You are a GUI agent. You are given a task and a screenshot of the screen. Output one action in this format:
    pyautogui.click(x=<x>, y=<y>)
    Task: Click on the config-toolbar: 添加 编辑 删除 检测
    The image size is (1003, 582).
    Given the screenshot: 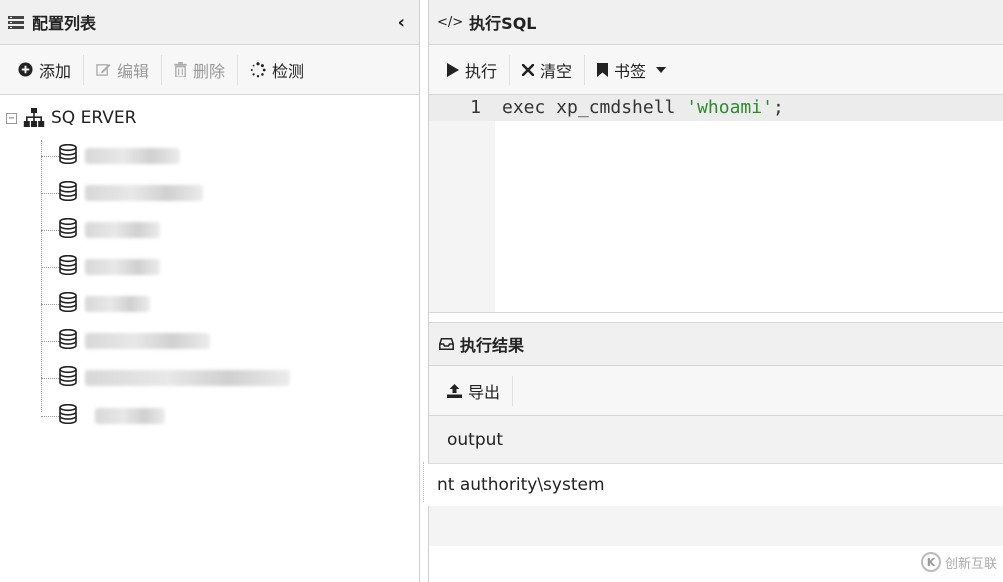 What is the action you would take?
    pyautogui.click(x=209, y=70)
    